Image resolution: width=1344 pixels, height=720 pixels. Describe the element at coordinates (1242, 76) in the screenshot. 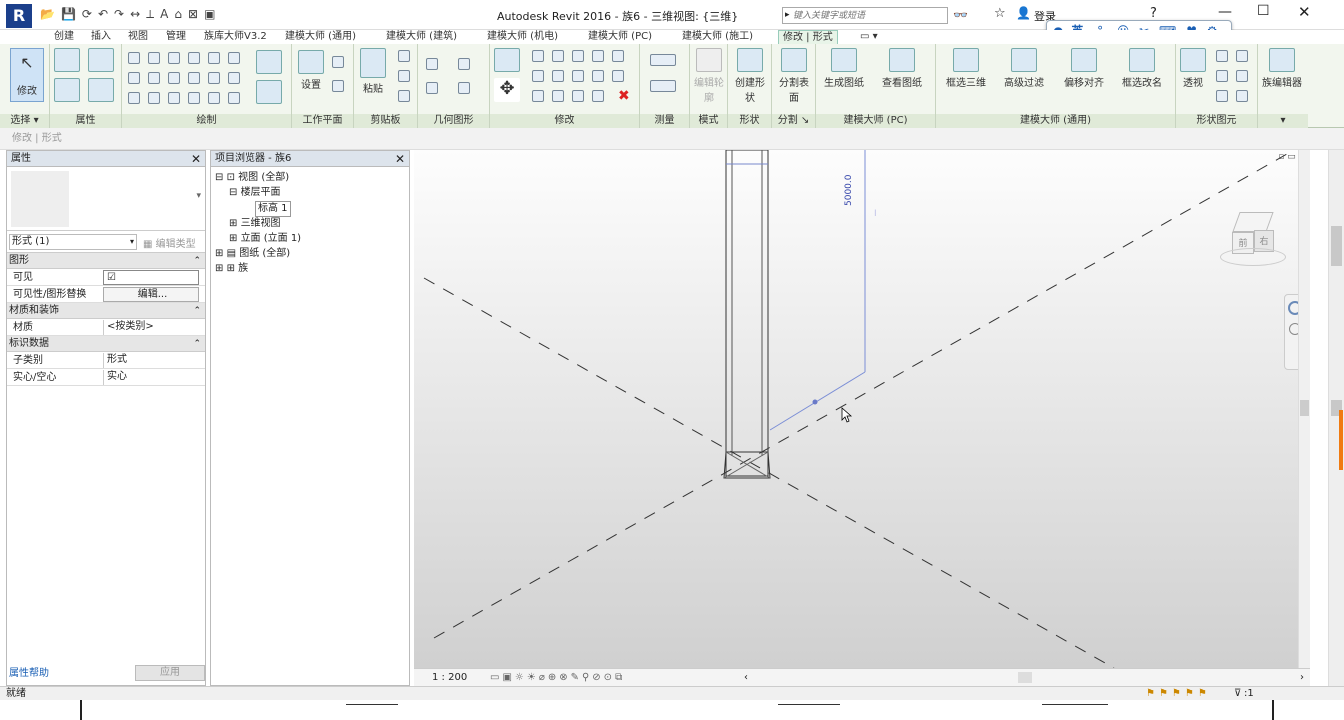

I see `lock-profile-icon` at that location.